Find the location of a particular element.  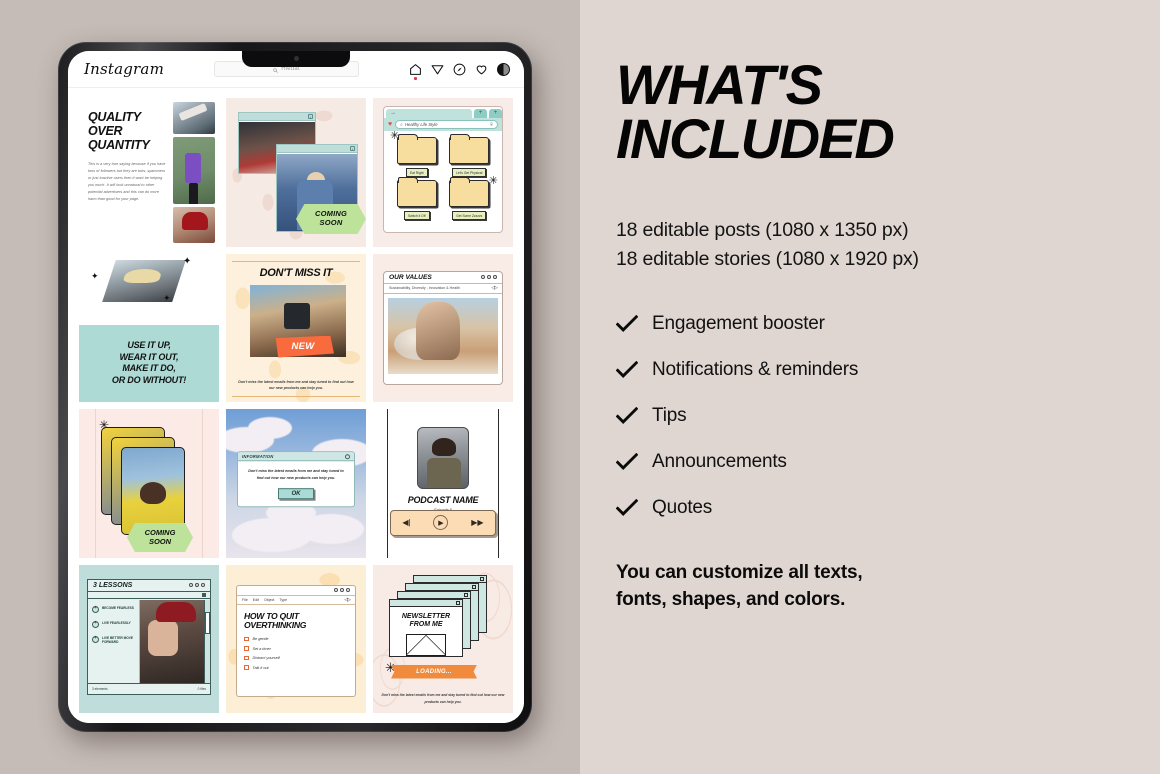

play-button: ▶ is located at coordinates (441, 522).